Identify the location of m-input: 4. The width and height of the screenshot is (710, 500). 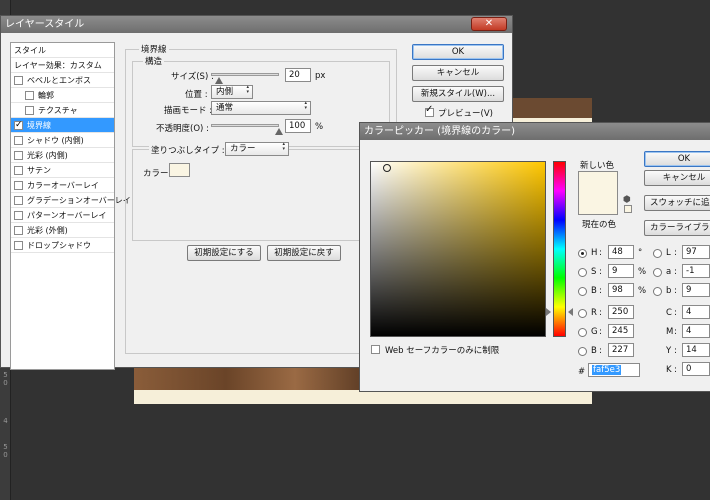
(696, 331).